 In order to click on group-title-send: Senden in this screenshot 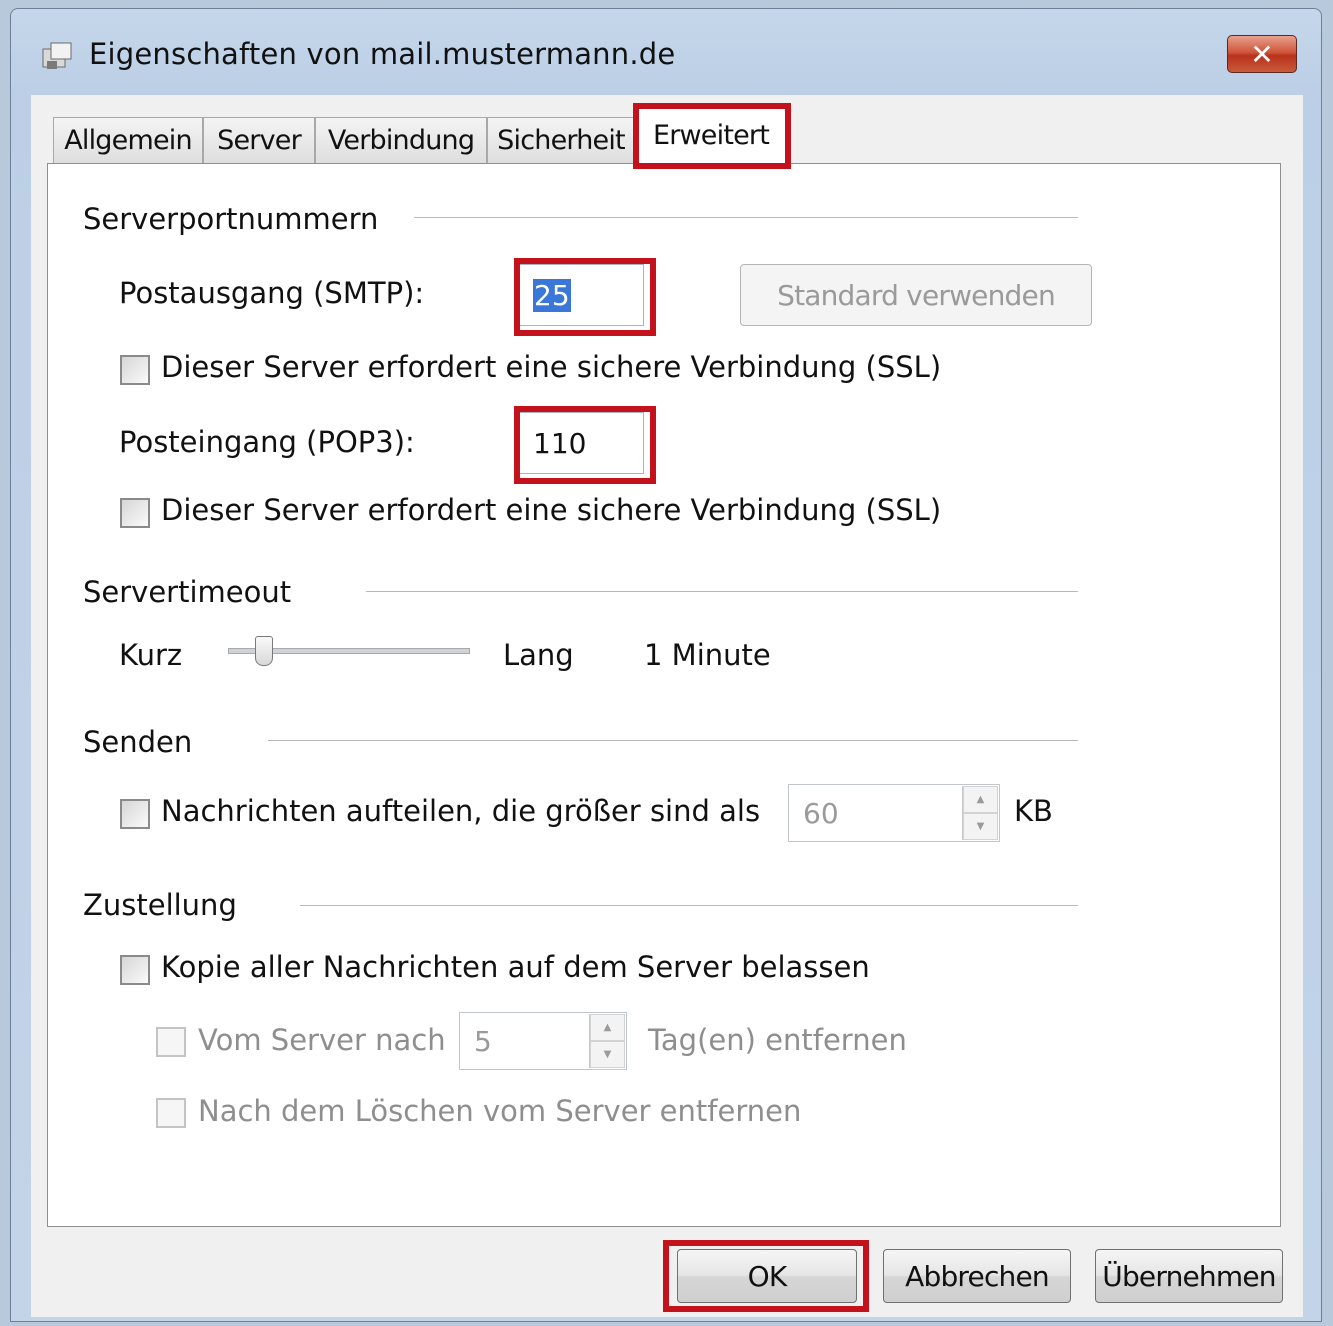, I will do `click(138, 742)`.